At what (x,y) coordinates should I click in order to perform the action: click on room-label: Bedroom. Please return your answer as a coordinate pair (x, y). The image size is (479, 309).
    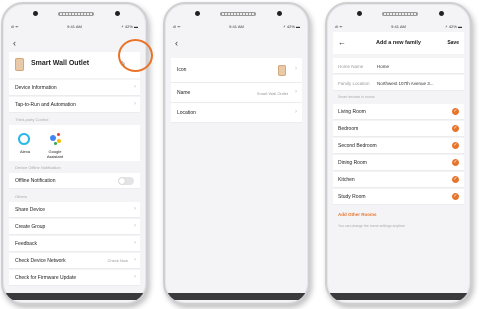
    Looking at the image, I should click on (348, 129).